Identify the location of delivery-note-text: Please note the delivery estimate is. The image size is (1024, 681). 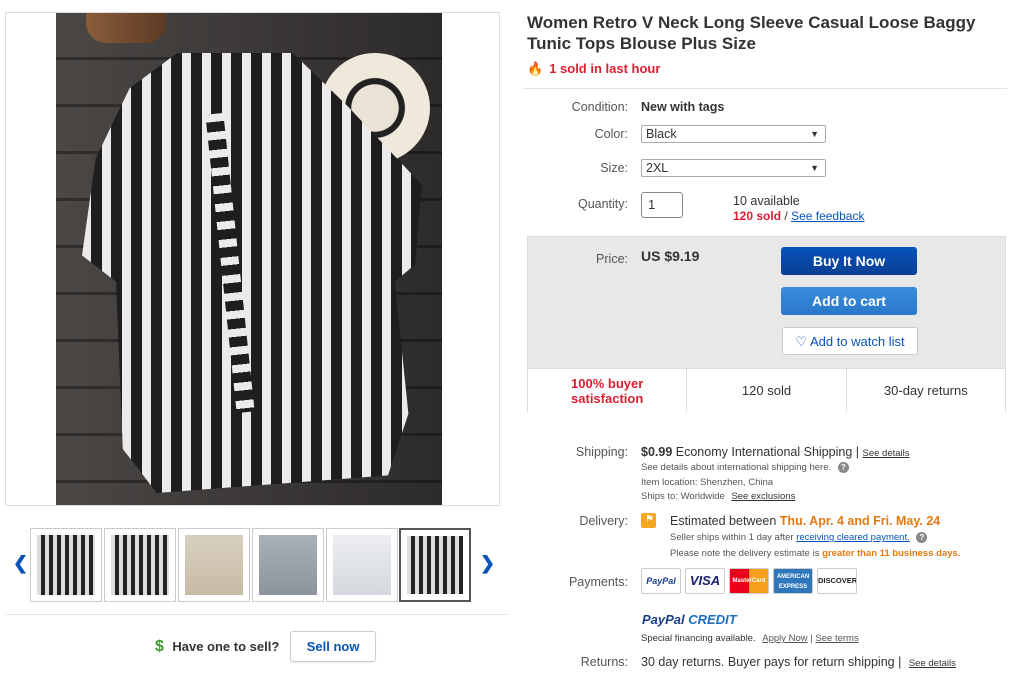
(745, 553).